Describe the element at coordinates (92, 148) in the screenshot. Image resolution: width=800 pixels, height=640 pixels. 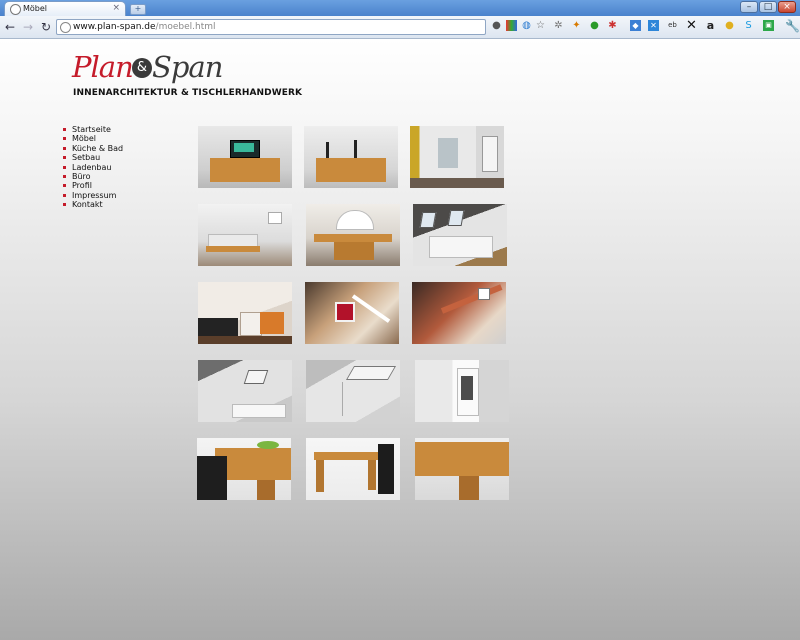
I see `nav-item-kueche-bad: Küche & Bad` at that location.